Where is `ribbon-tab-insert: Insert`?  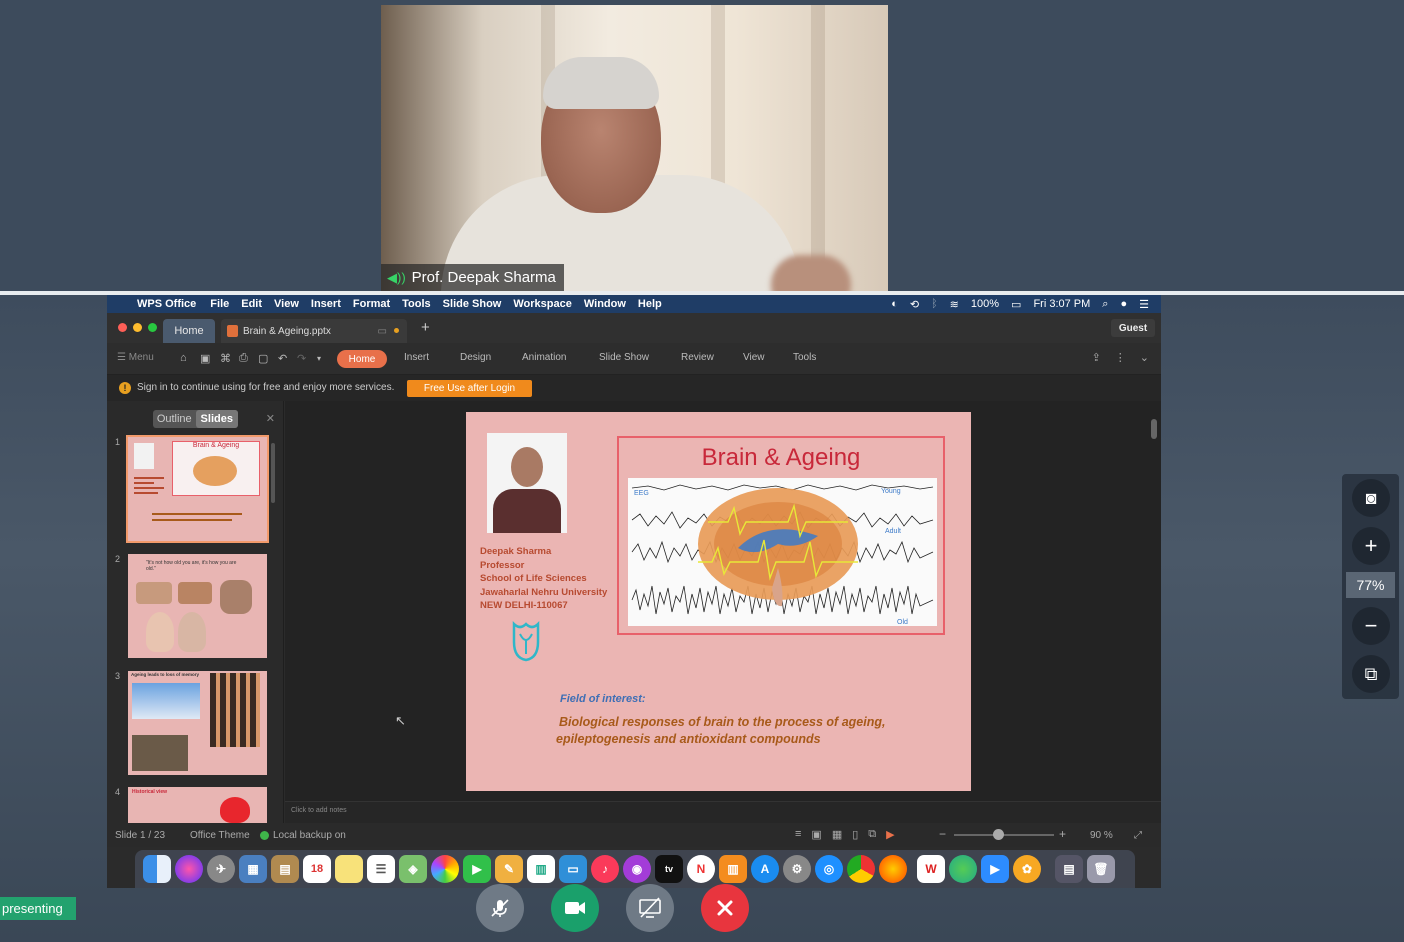 ribbon-tab-insert: Insert is located at coordinates (416, 357).